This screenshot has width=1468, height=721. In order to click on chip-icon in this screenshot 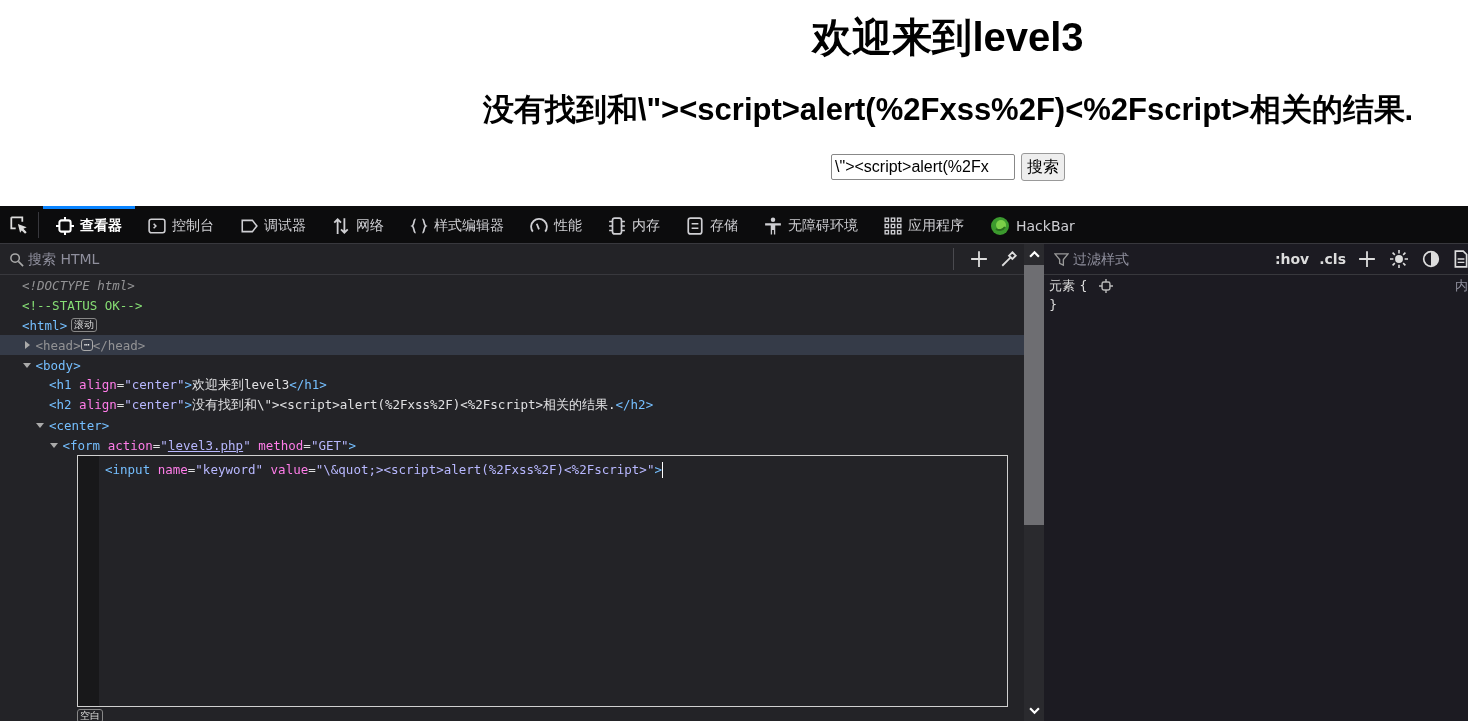, I will do `click(617, 226)`.